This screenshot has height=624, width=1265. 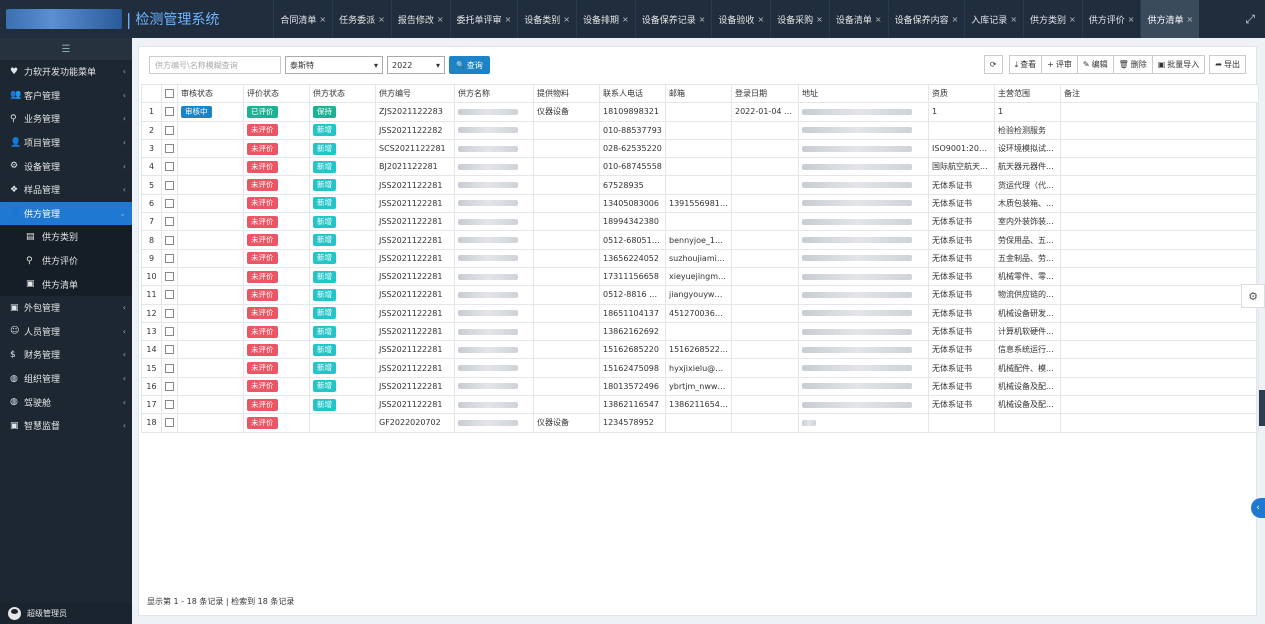 What do you see at coordinates (858, 19) in the screenshot?
I see `tab-item: 设备清单 ×` at bounding box center [858, 19].